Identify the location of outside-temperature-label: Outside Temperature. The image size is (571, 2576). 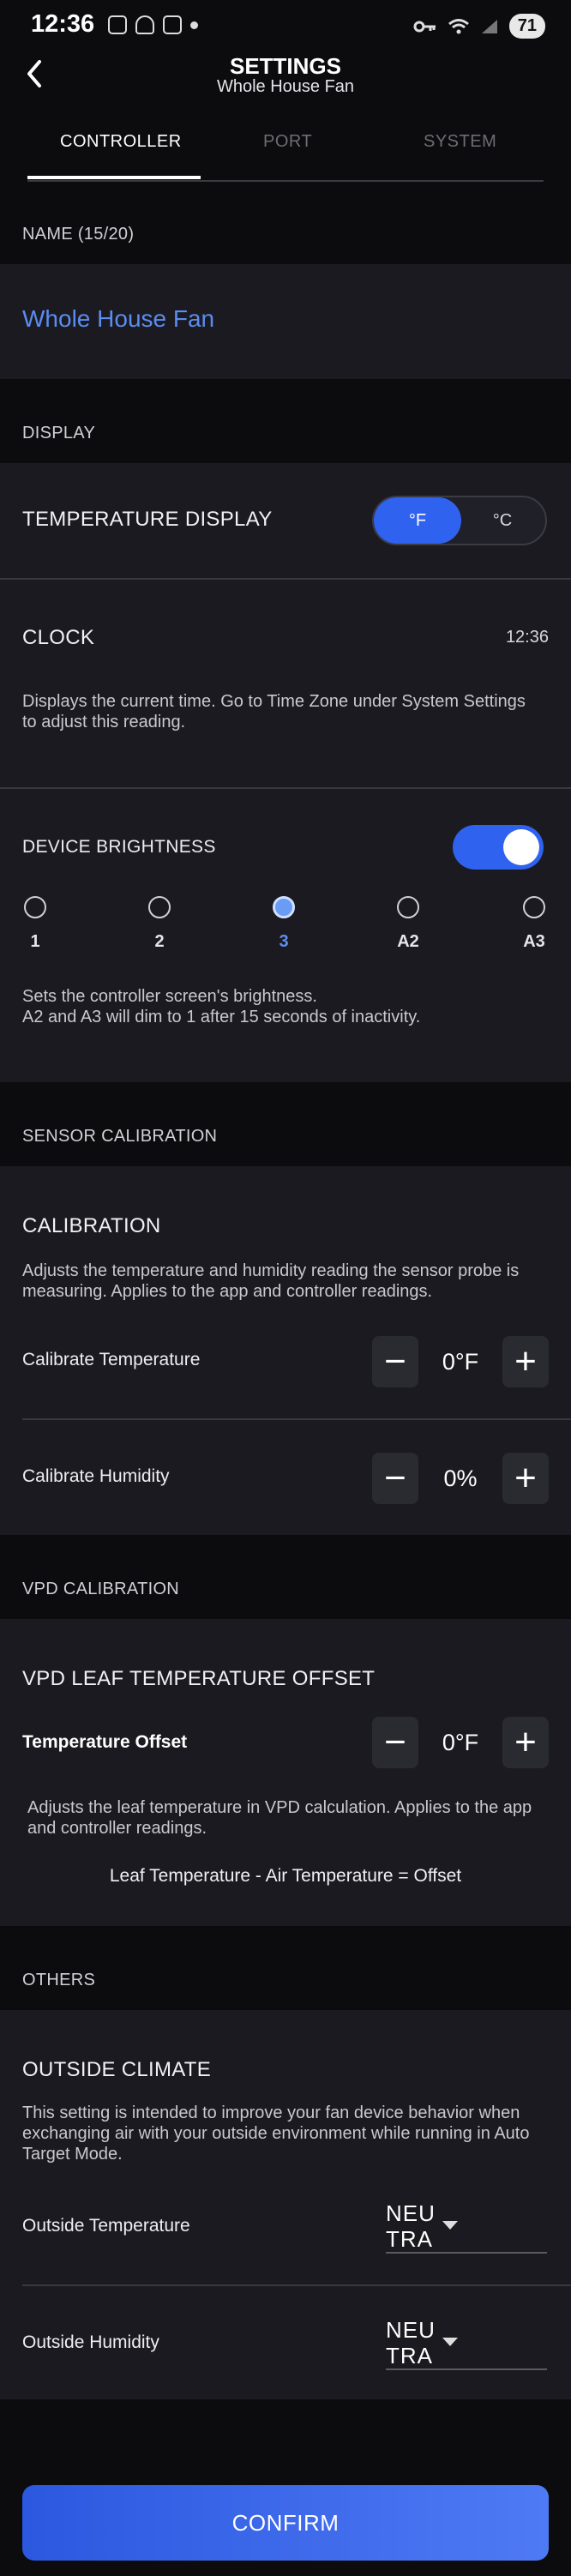
(106, 2226).